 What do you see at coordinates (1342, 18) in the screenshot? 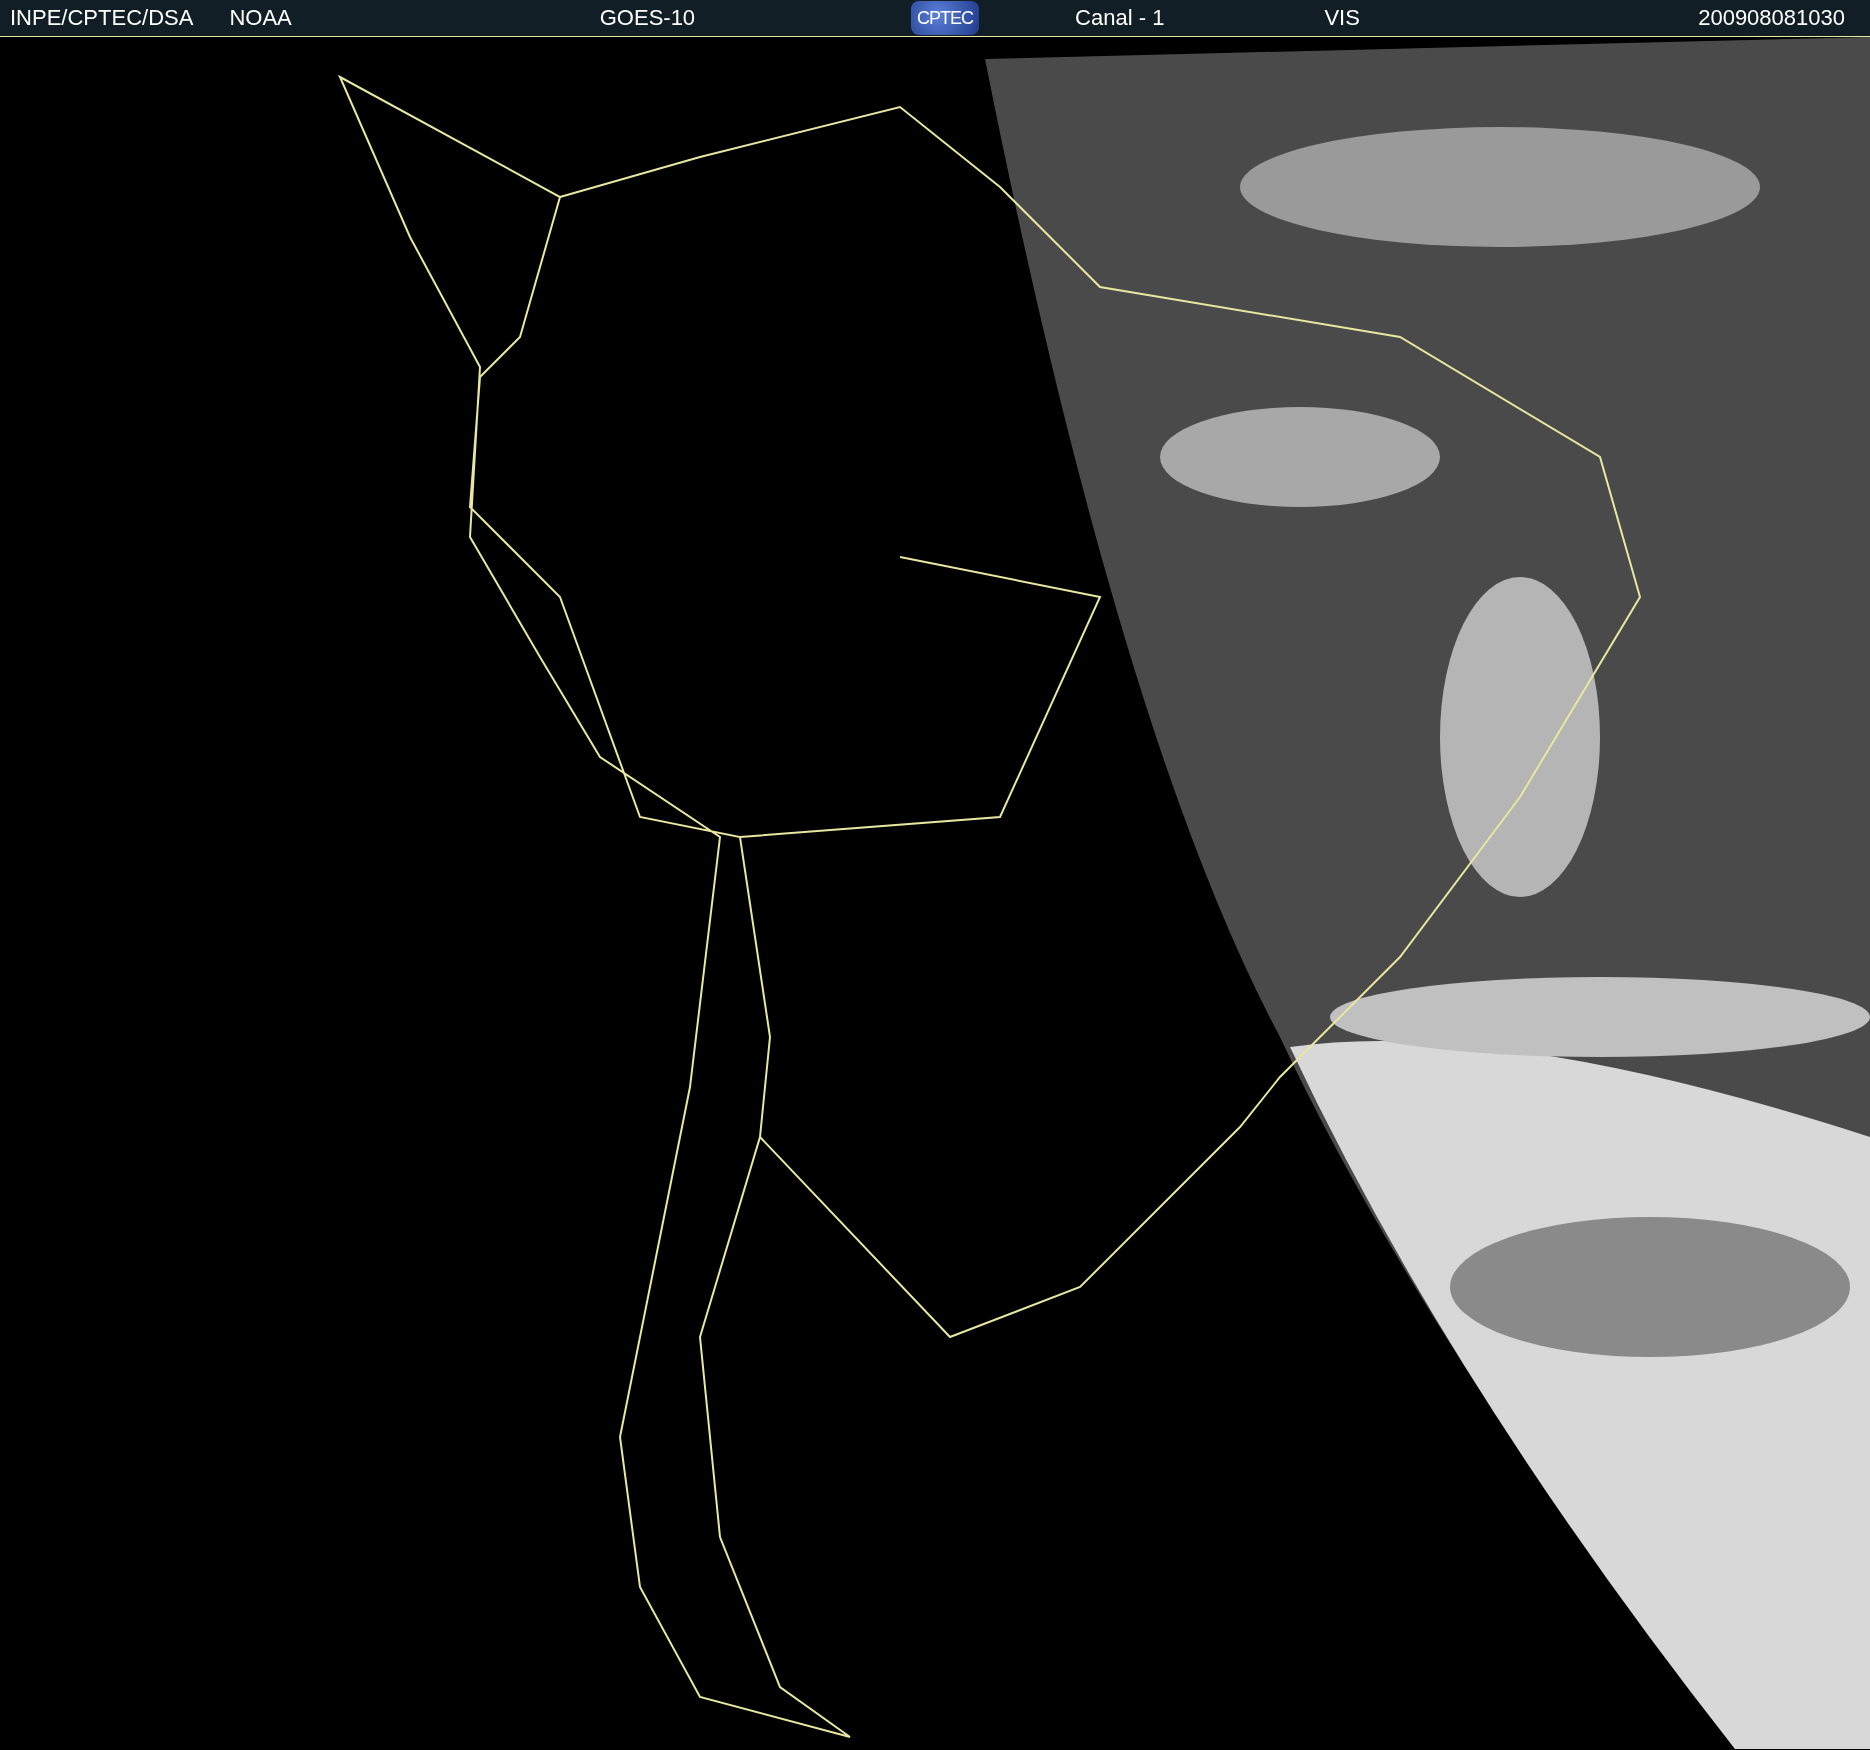
I see `band-label: VIS` at bounding box center [1342, 18].